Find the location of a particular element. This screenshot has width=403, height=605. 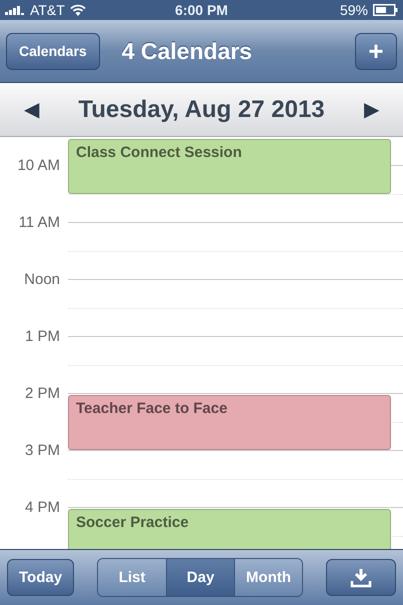

wifi-icon is located at coordinates (78, 10).